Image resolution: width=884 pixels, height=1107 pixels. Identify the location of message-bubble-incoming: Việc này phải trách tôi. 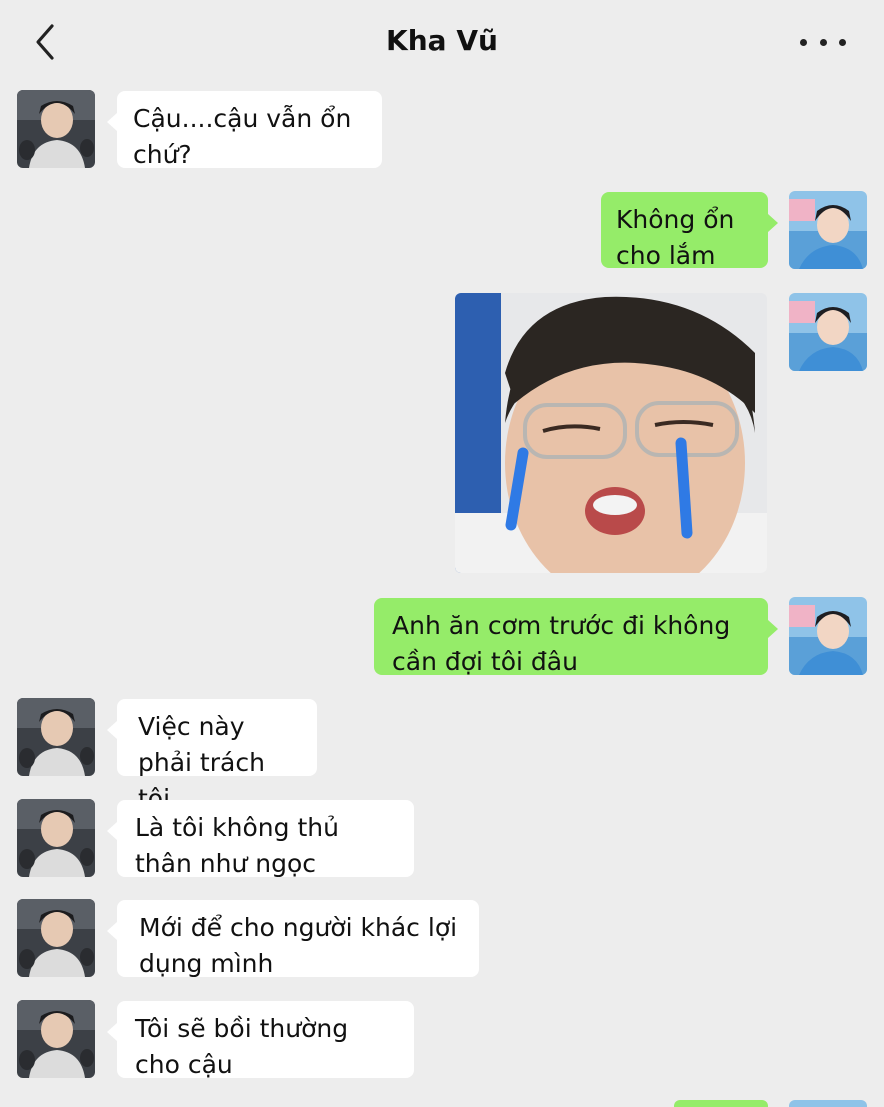
(212, 756).